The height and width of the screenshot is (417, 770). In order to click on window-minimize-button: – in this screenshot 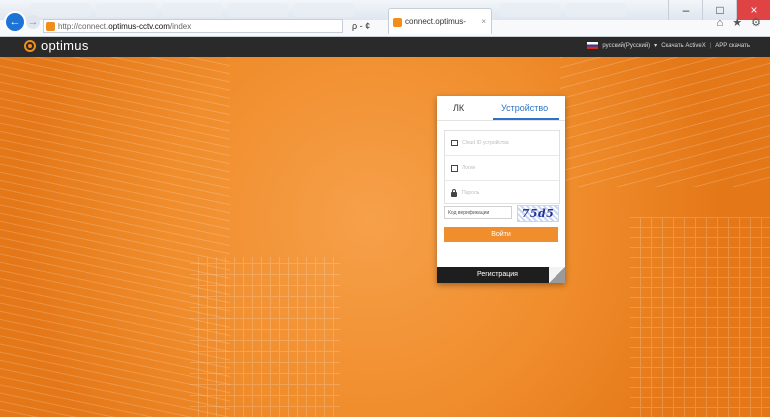, I will do `click(685, 10)`.